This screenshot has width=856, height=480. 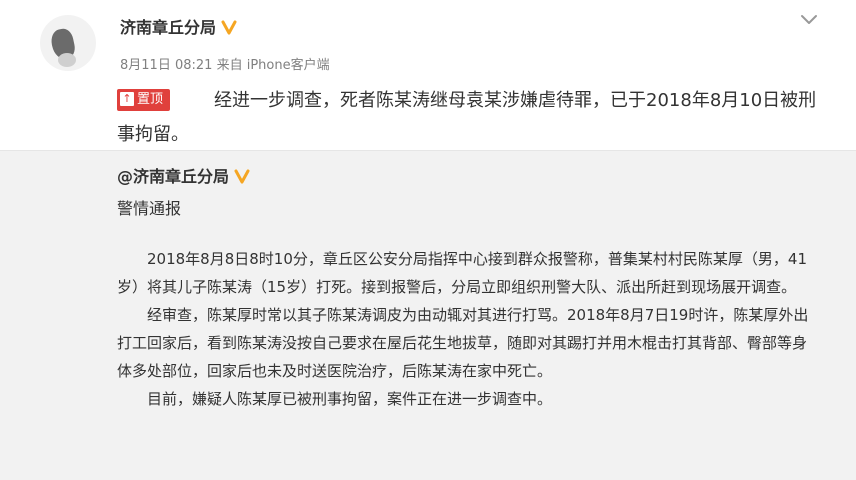 What do you see at coordinates (173, 176) in the screenshot?
I see `repost-author-name: @济南章丘分局` at bounding box center [173, 176].